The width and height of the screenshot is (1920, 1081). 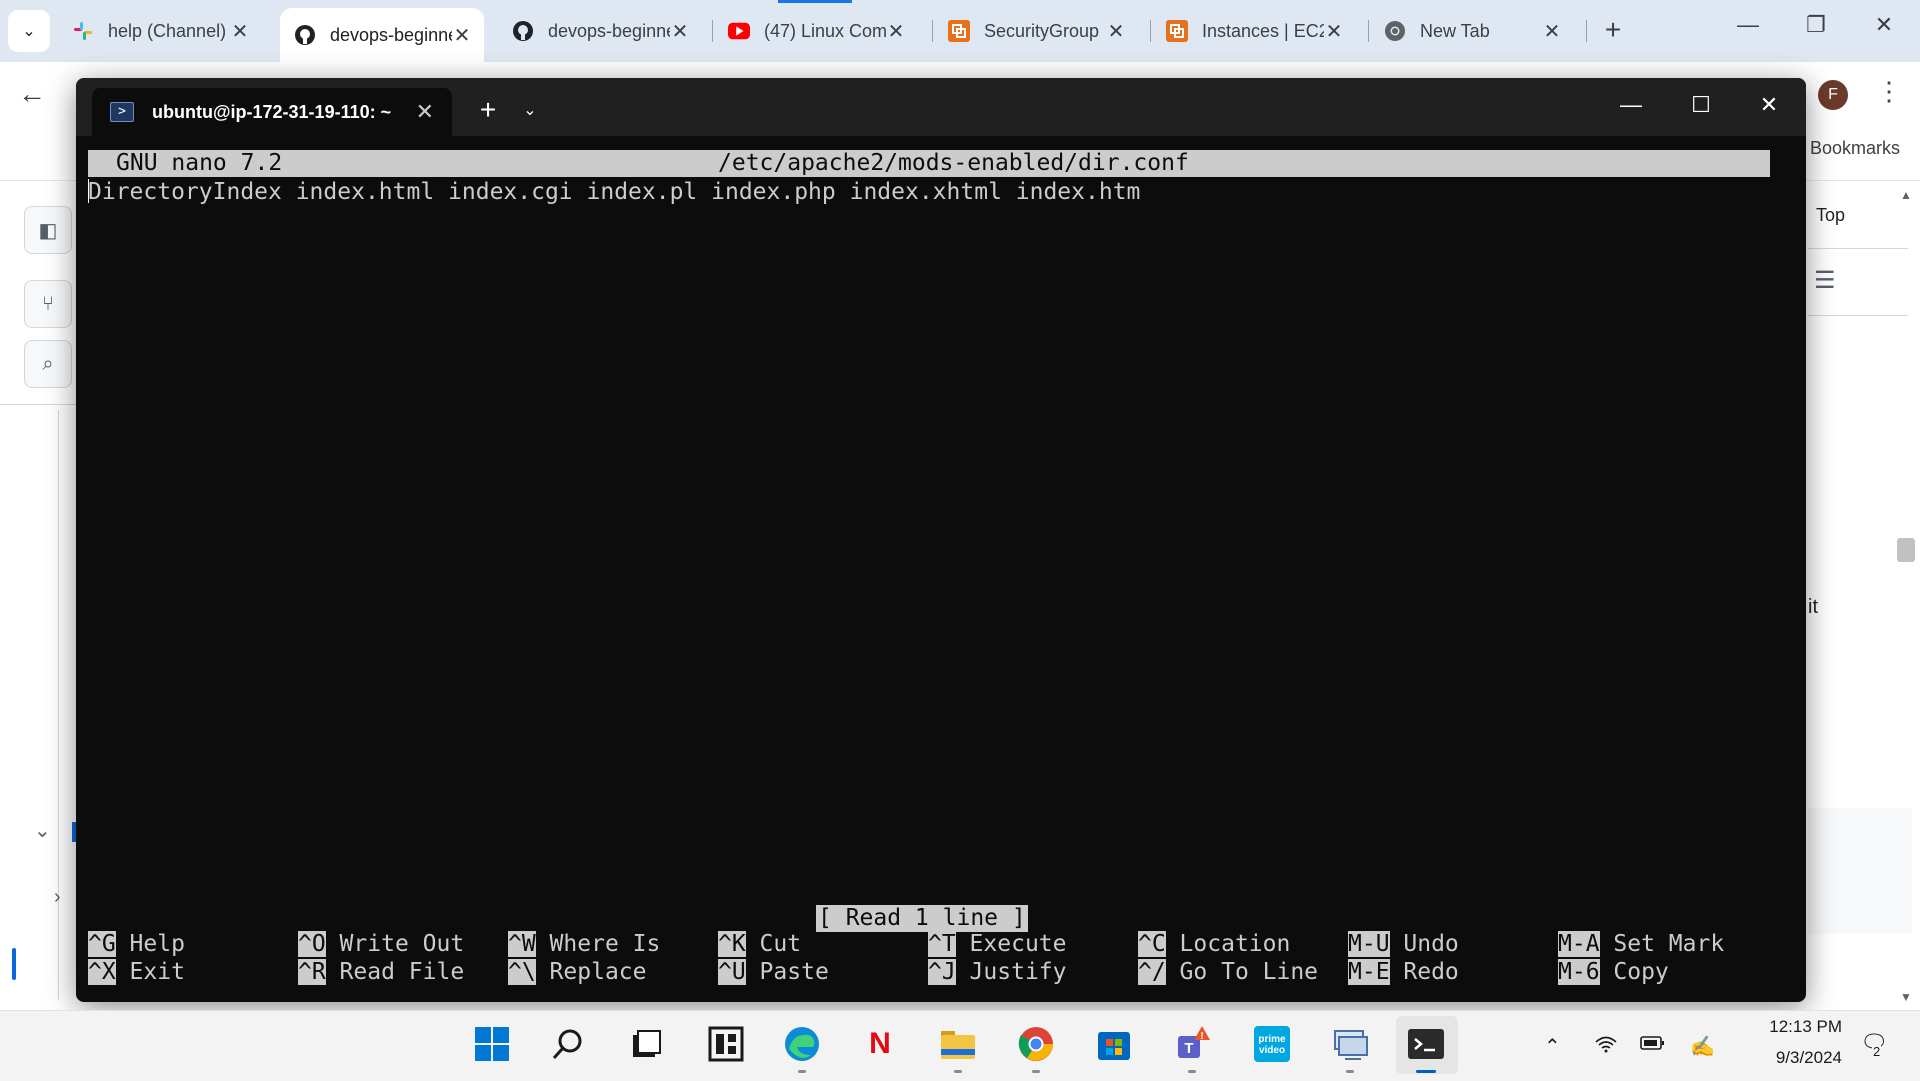 I want to click on back-button: ←, so click(x=32, y=94).